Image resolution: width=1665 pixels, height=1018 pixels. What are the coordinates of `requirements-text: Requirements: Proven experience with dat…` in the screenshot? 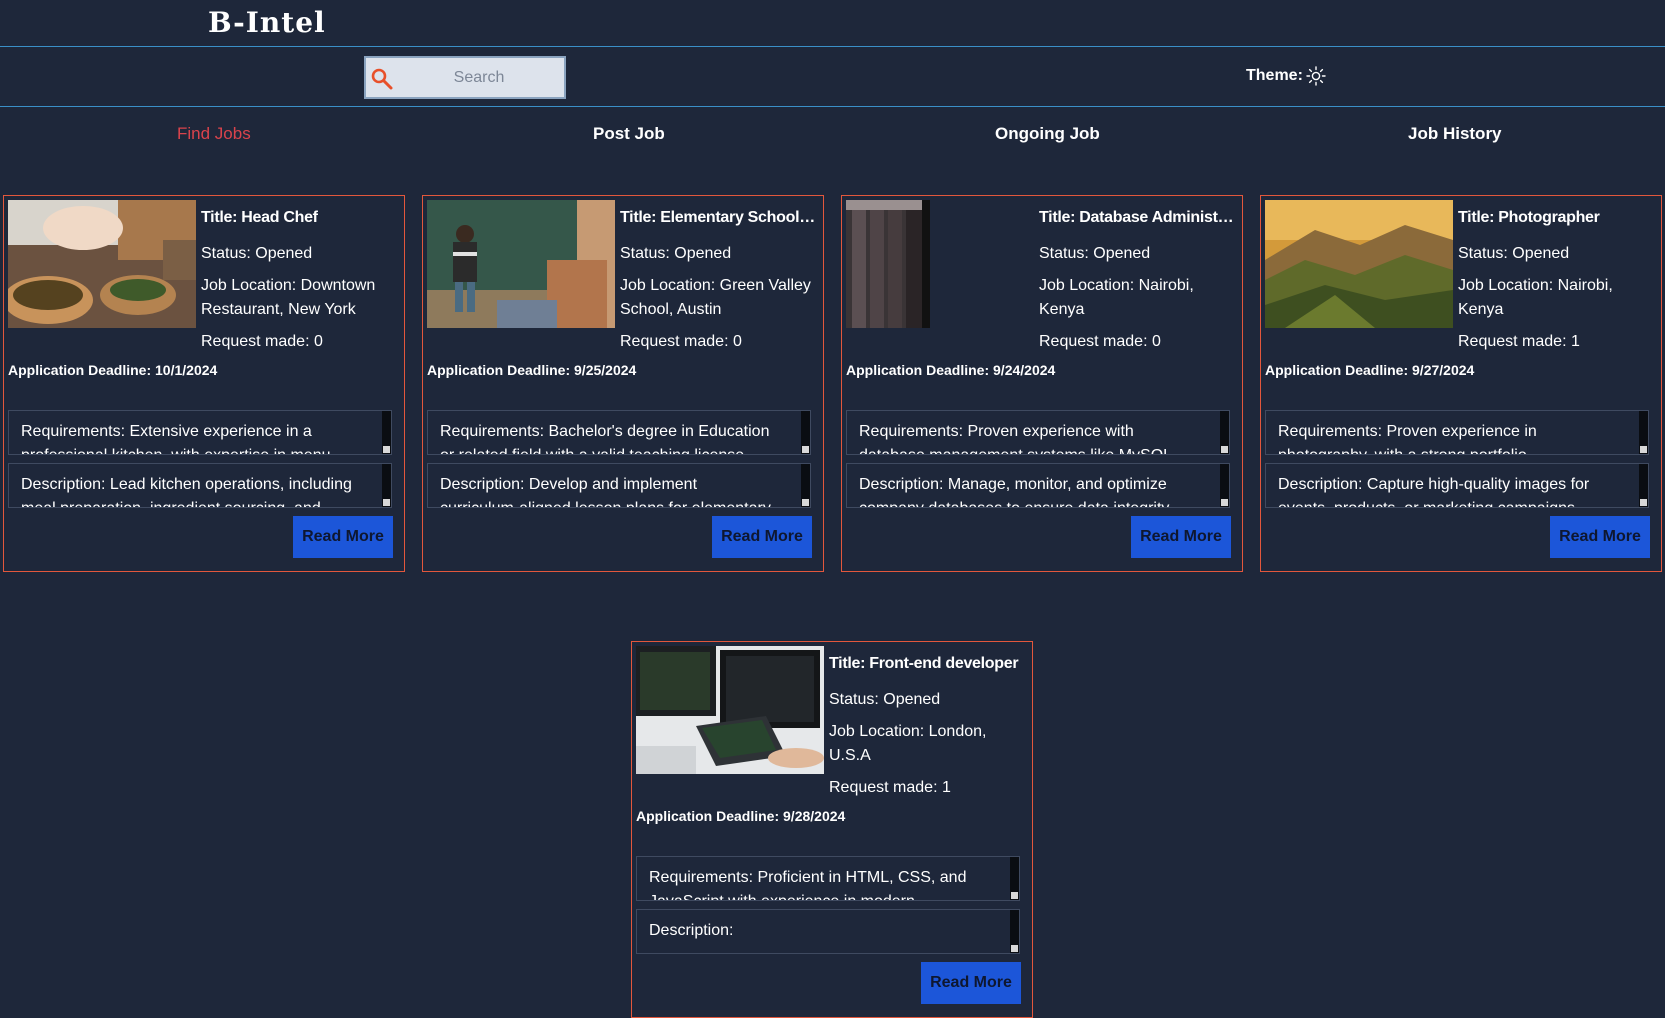 It's located at (1017, 438).